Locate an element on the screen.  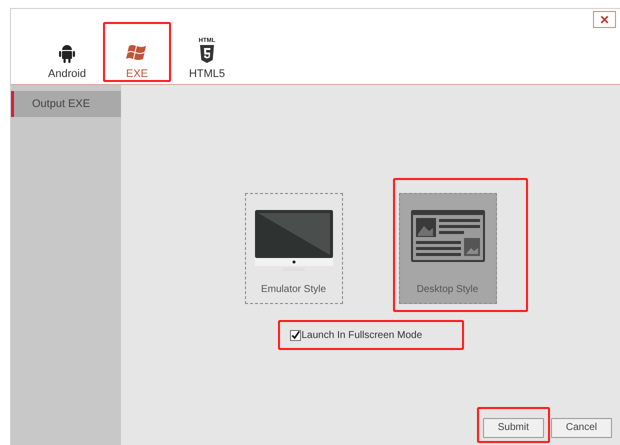
style-option-card: Desktop Style is located at coordinates (447, 248).